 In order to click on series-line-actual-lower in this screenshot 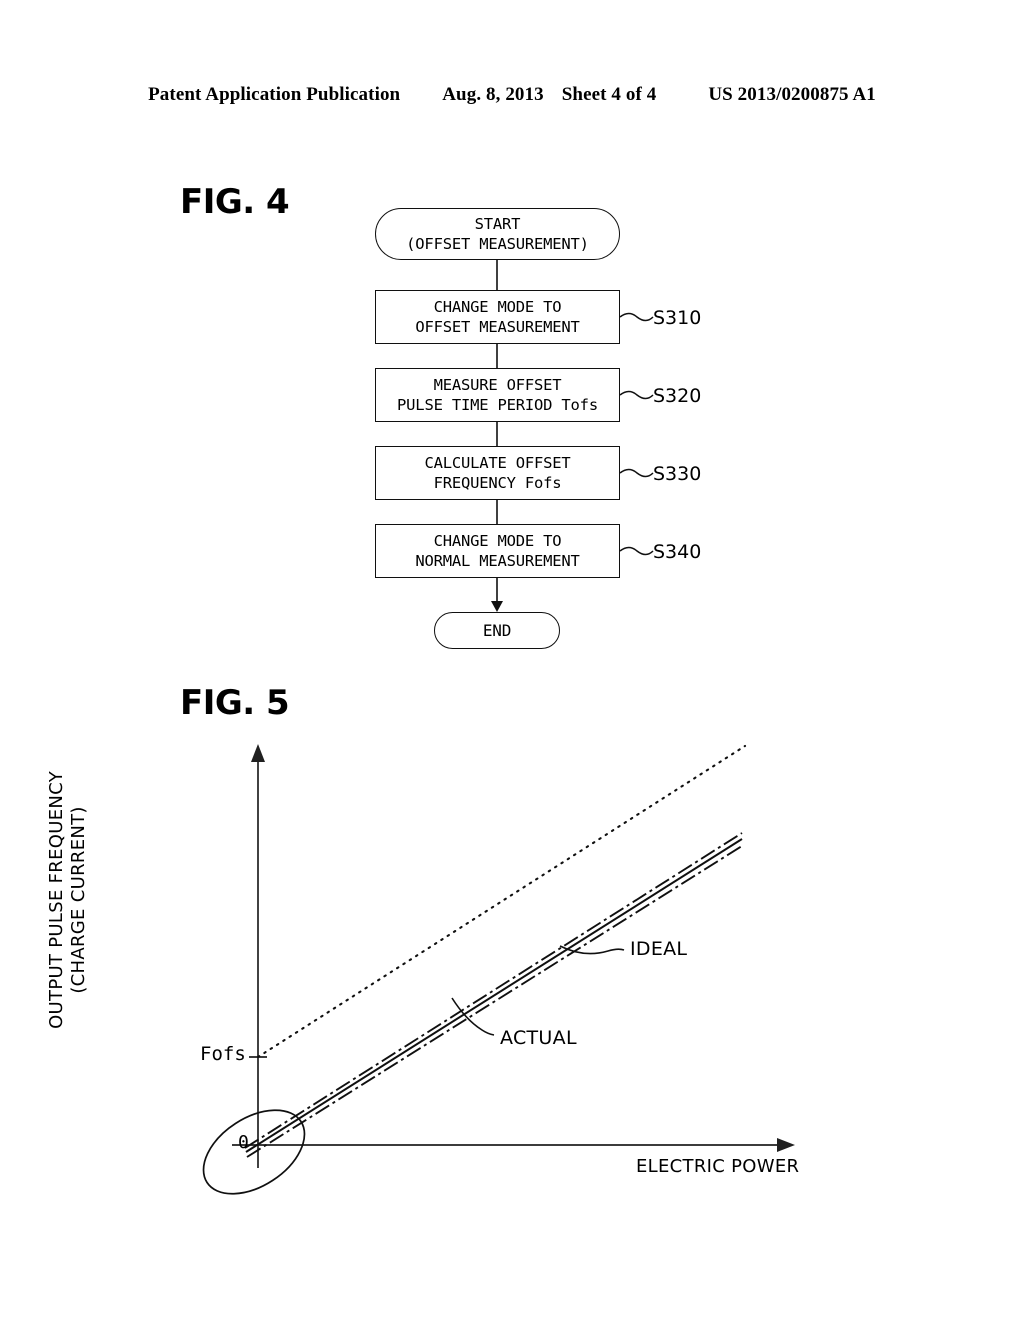, I will do `click(494, 1001)`.